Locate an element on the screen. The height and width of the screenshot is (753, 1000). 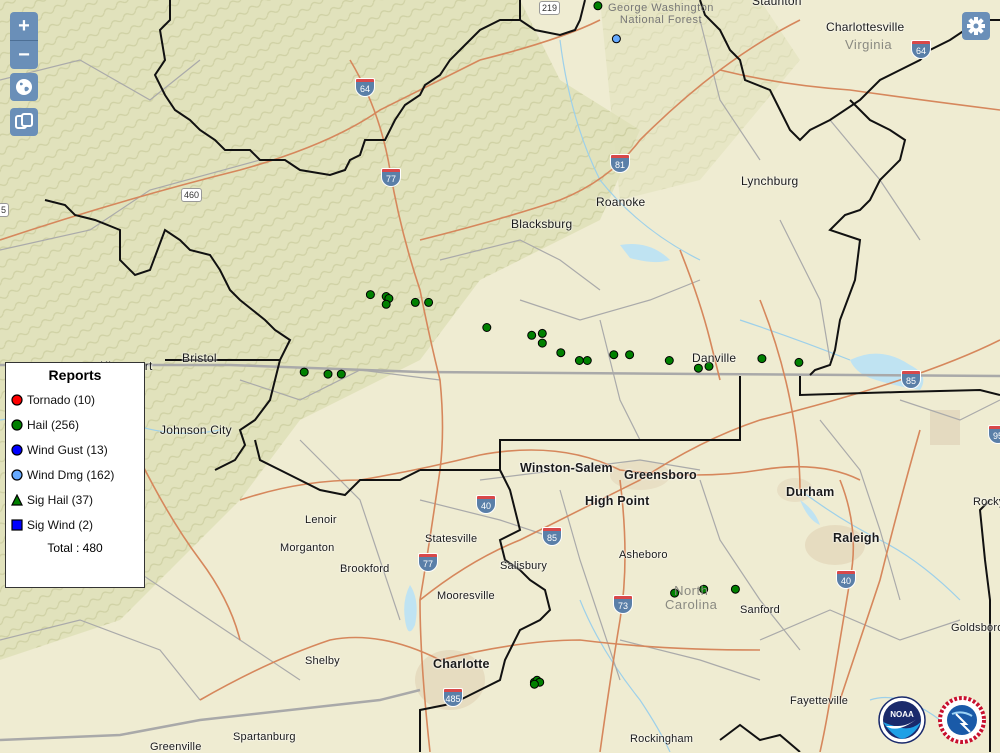
layers-button is located at coordinates (24, 122).